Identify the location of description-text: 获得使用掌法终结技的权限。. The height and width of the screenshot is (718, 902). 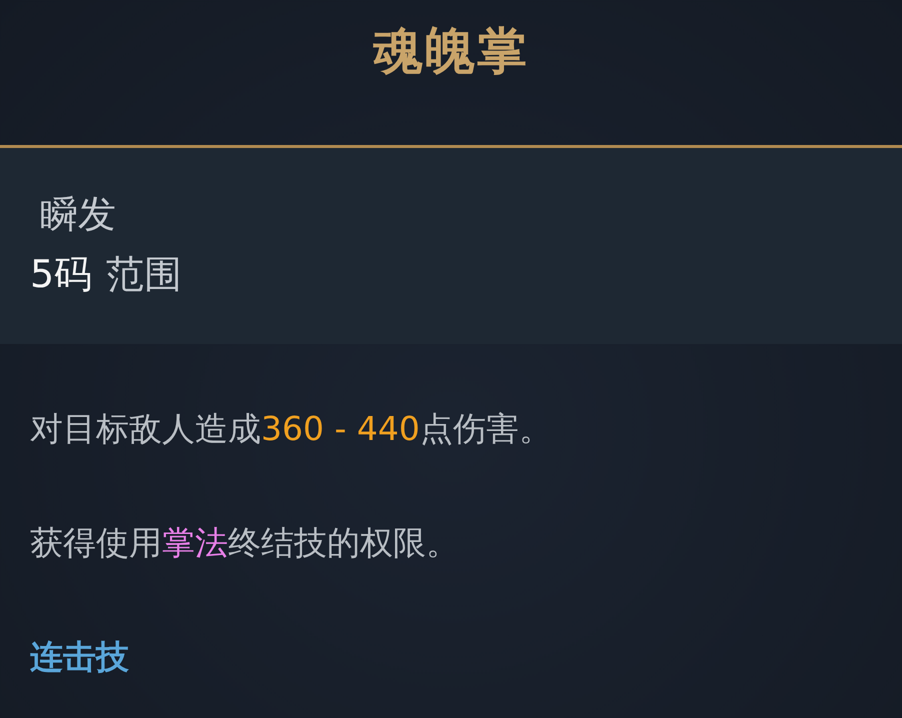
(245, 543).